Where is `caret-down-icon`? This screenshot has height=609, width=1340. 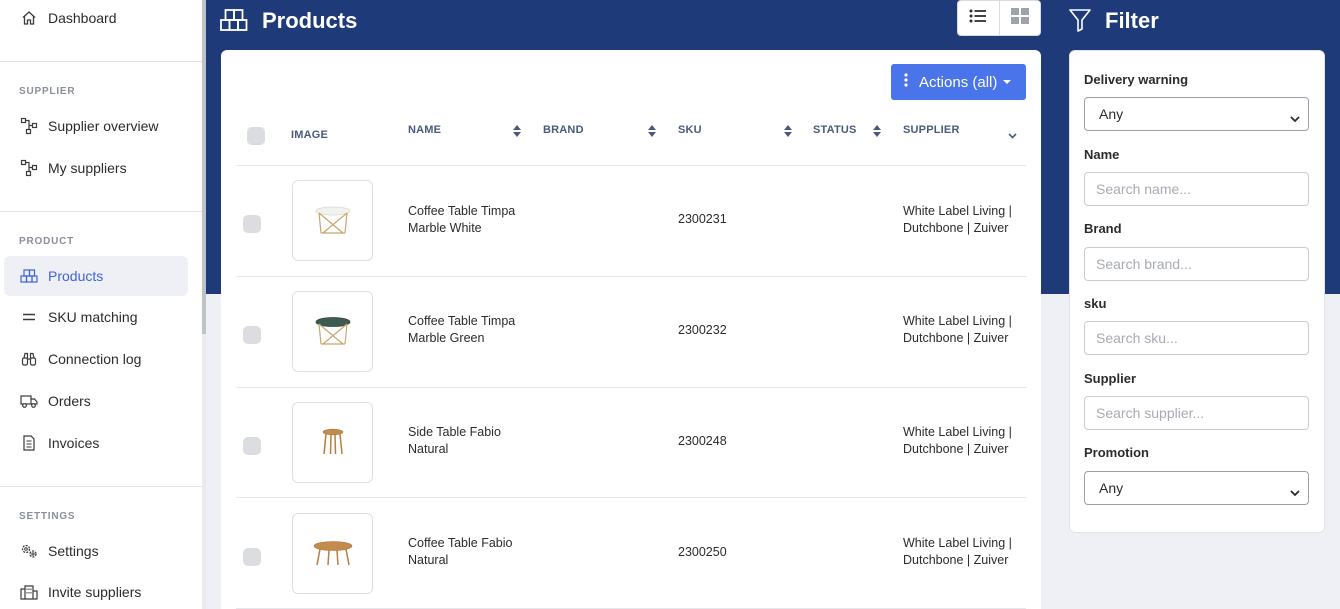 caret-down-icon is located at coordinates (1007, 82).